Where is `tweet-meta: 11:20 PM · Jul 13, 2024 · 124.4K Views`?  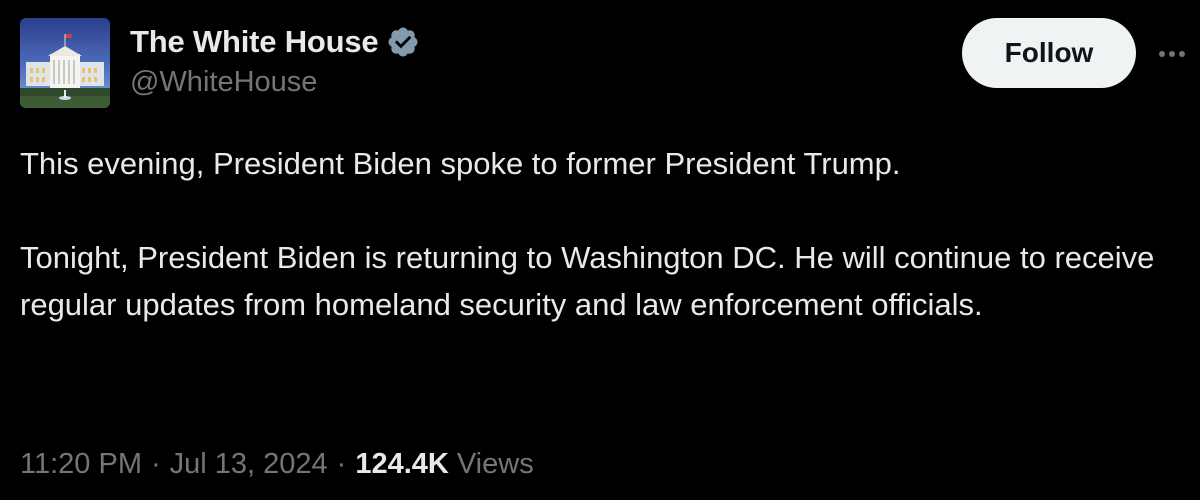 tweet-meta: 11:20 PM · Jul 13, 2024 · 124.4K Views is located at coordinates (277, 464).